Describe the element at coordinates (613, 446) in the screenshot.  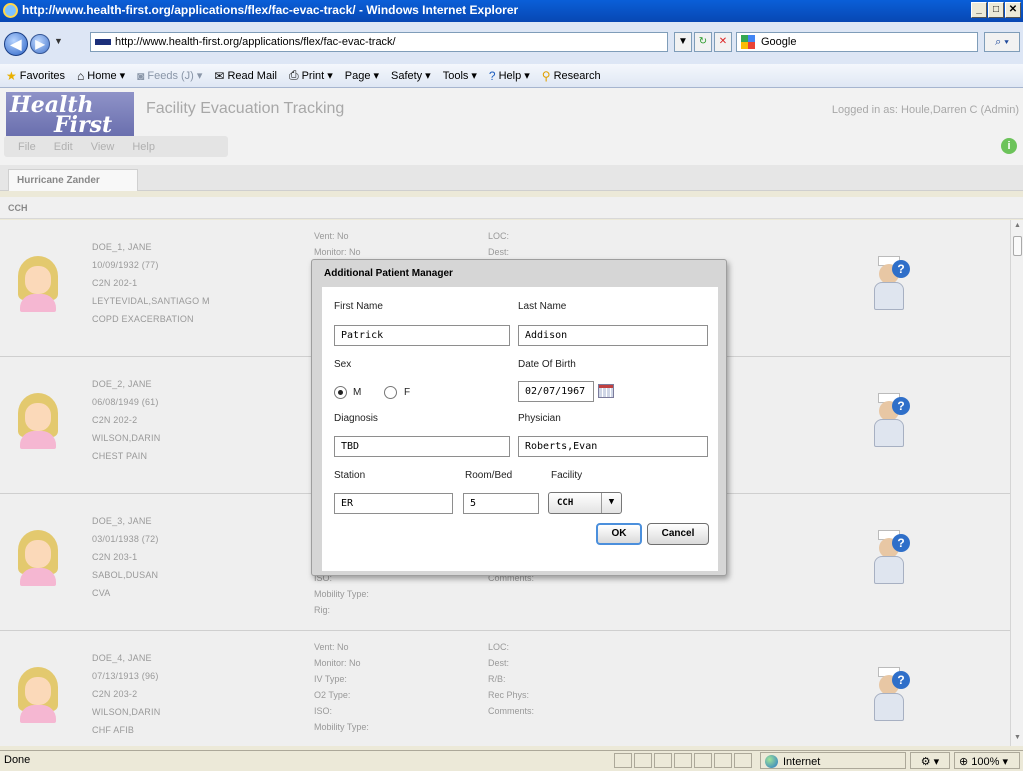
I see `physician-field: Roberts,Evan` at that location.